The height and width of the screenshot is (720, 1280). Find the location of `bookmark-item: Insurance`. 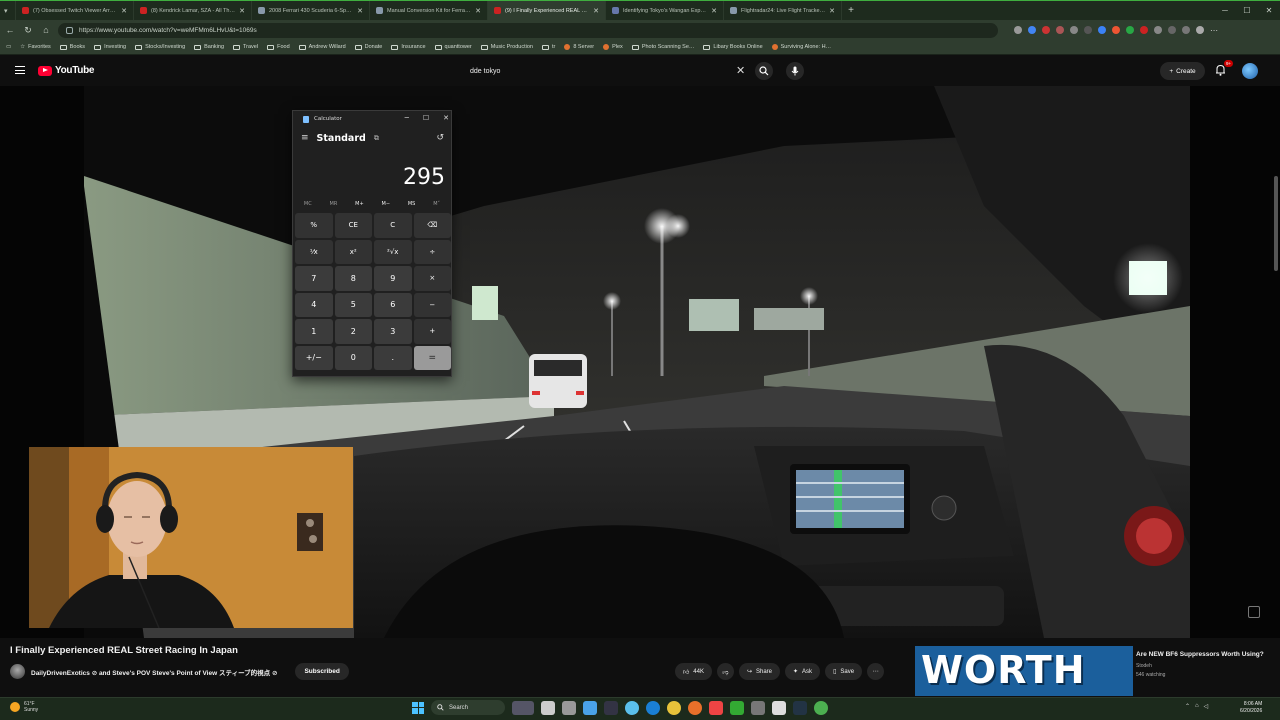

bookmark-item: Insurance is located at coordinates (408, 47).